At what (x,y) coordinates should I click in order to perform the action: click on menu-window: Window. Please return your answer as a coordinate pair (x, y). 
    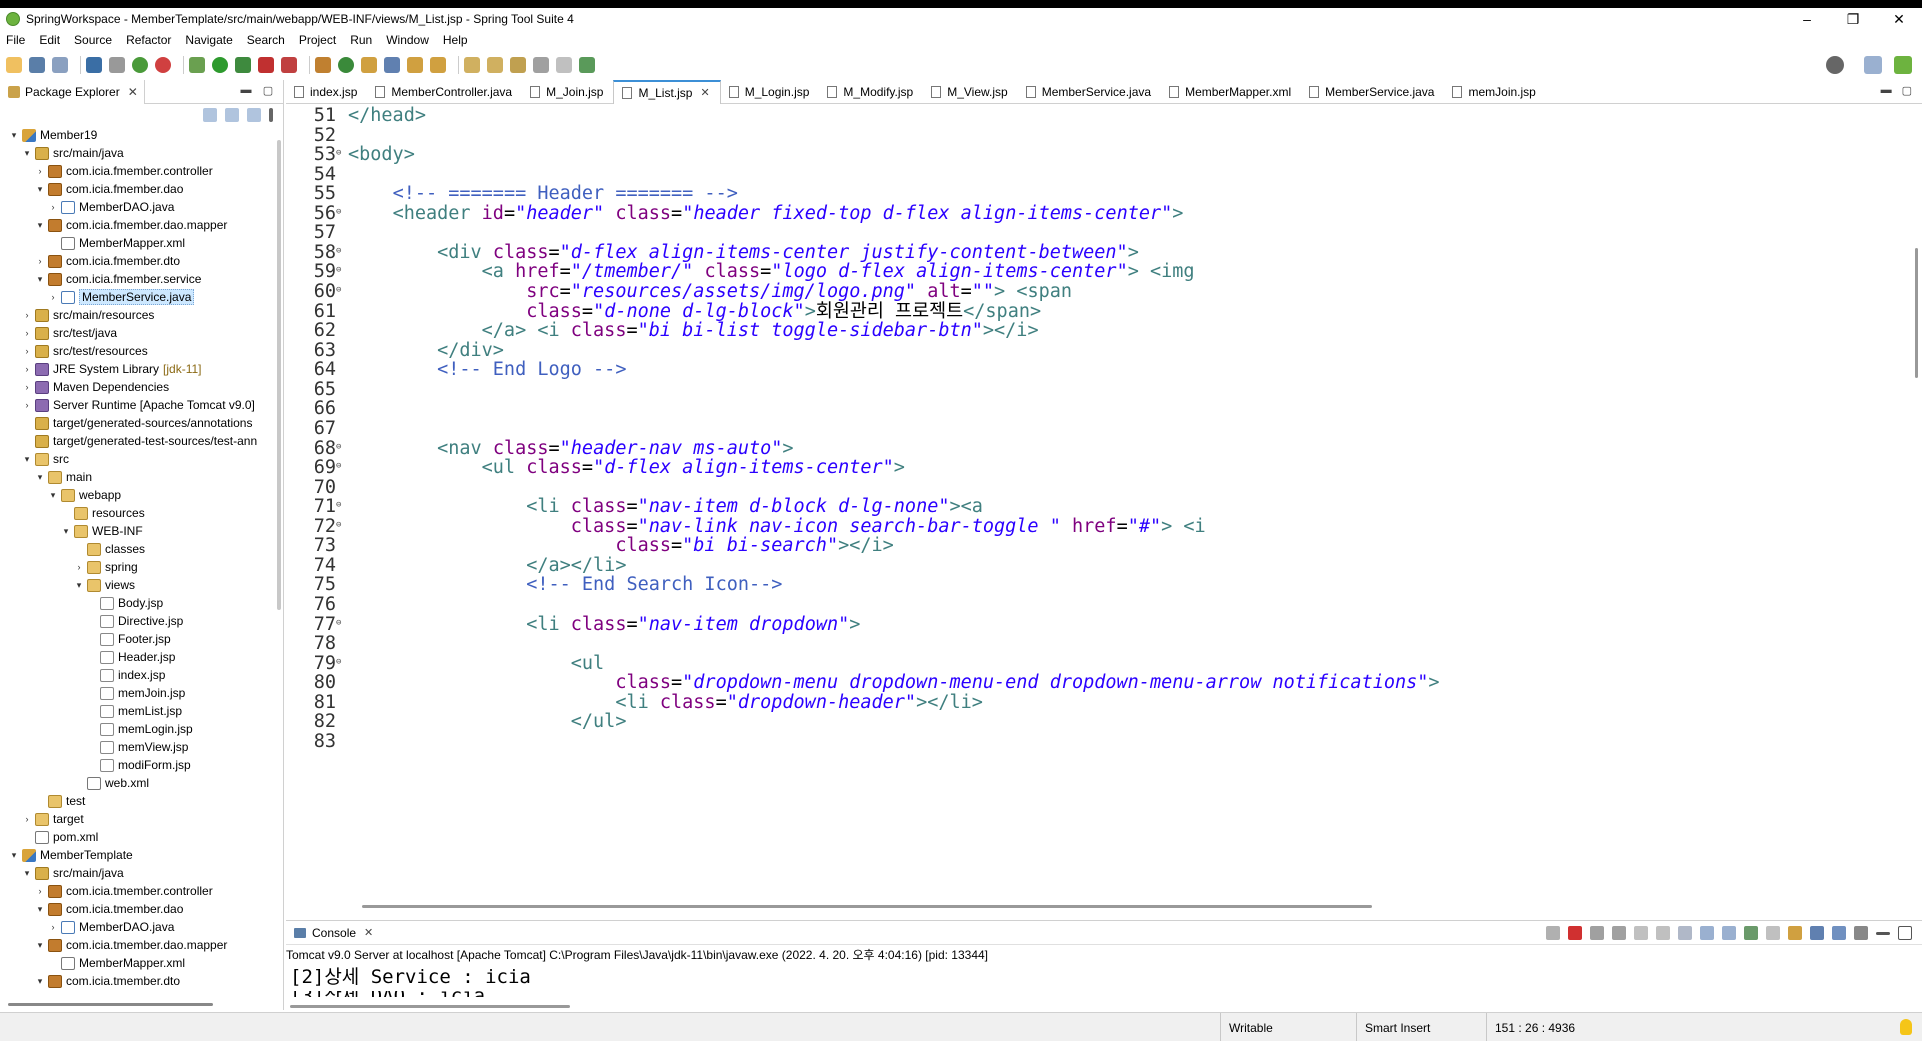
    Looking at the image, I should click on (407, 40).